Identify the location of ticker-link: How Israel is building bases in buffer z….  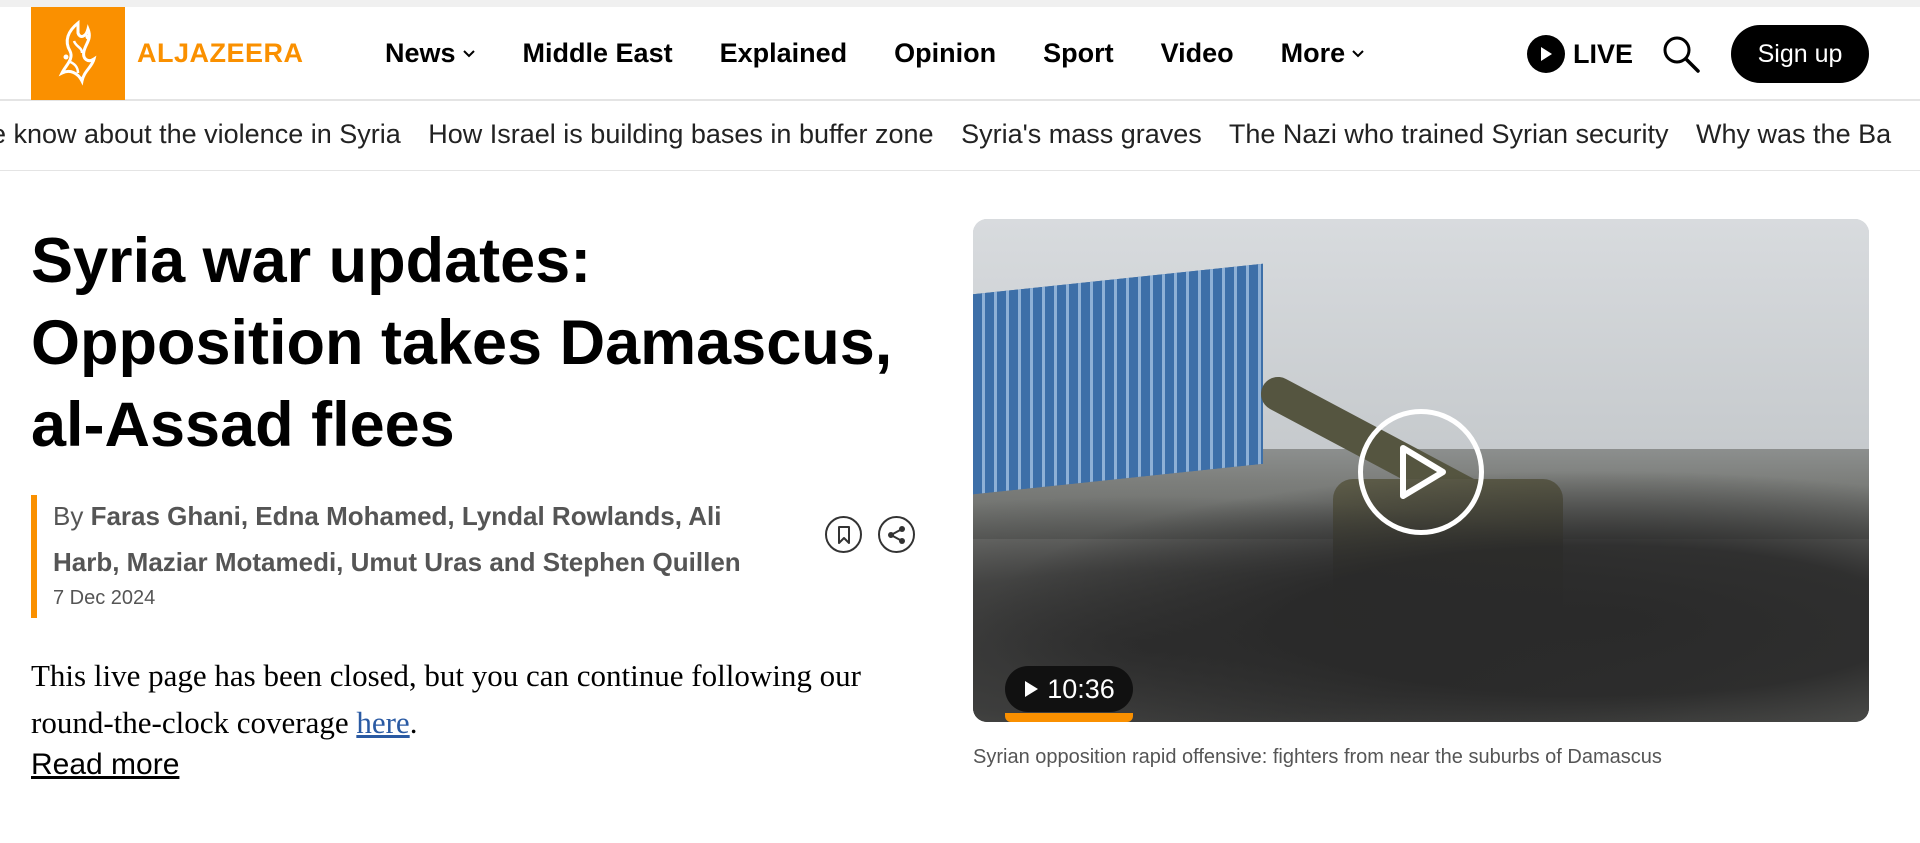
(680, 134).